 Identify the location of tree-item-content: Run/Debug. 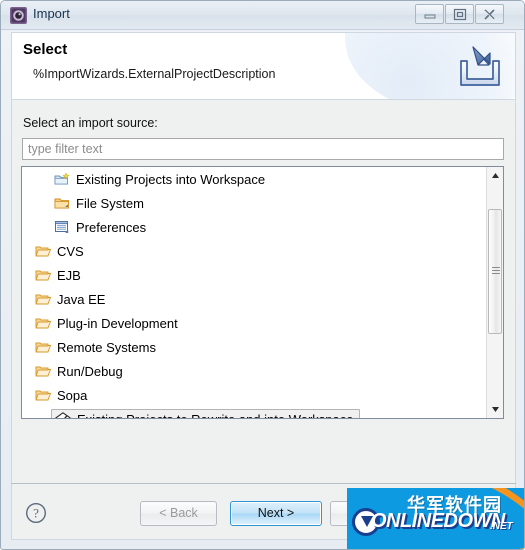
(78, 371).